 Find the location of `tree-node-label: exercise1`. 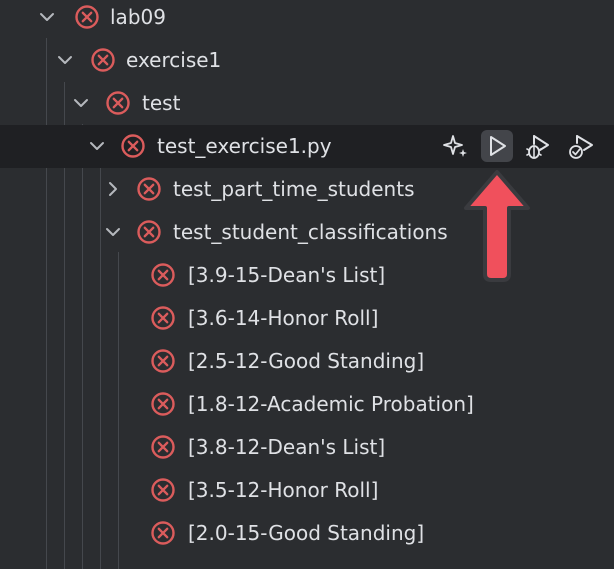

tree-node-label: exercise1 is located at coordinates (174, 60).